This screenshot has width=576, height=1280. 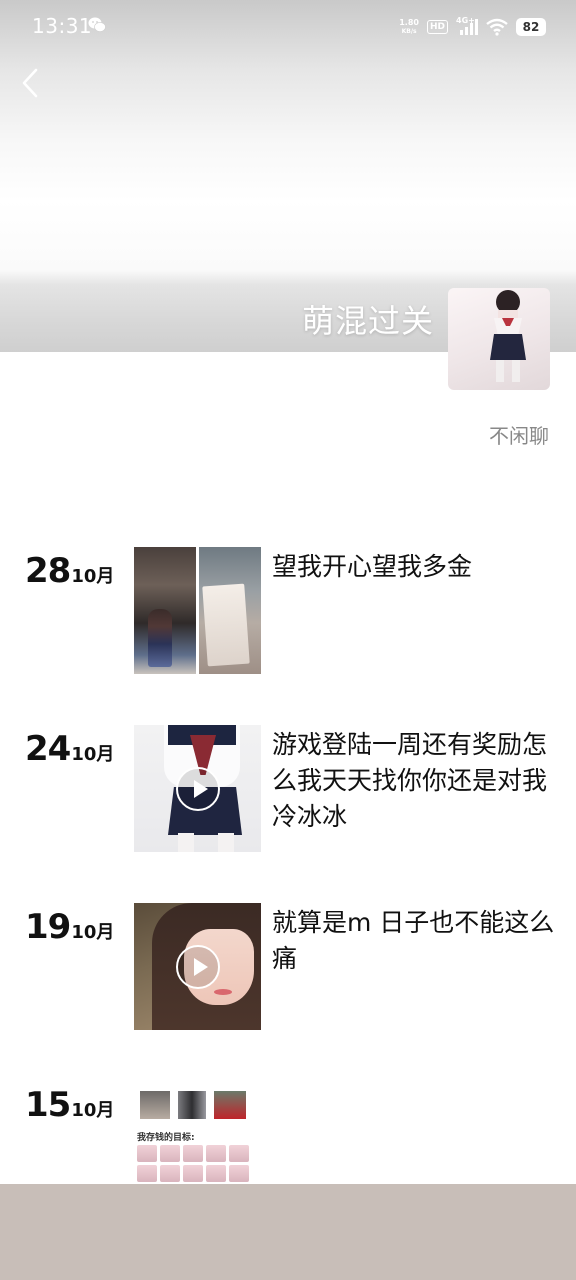 I want to click on image-caption: 我存钱的目标:, so click(x=166, y=1138).